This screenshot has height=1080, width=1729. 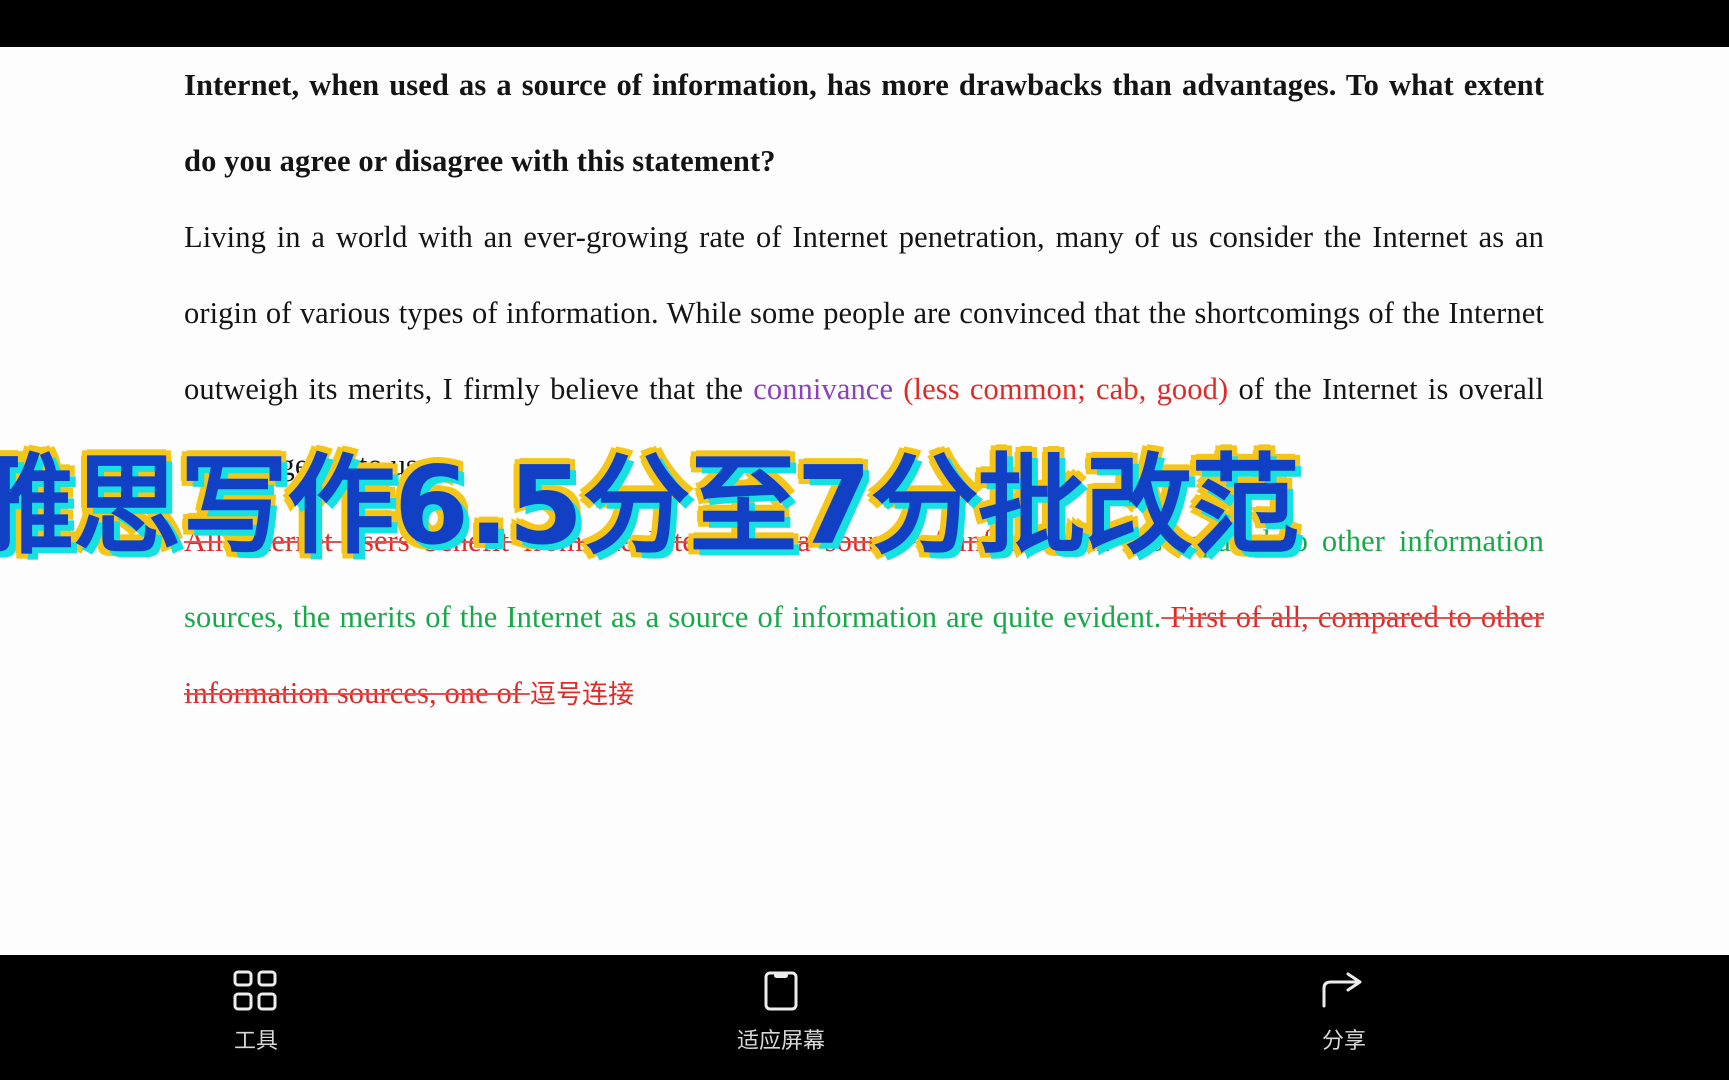 I want to click on para2-insertion-marker: +, so click(x=1133, y=541).